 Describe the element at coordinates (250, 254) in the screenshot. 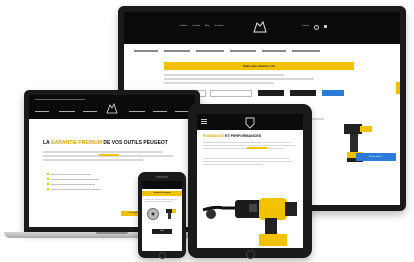

I see `tablet-home-button` at that location.